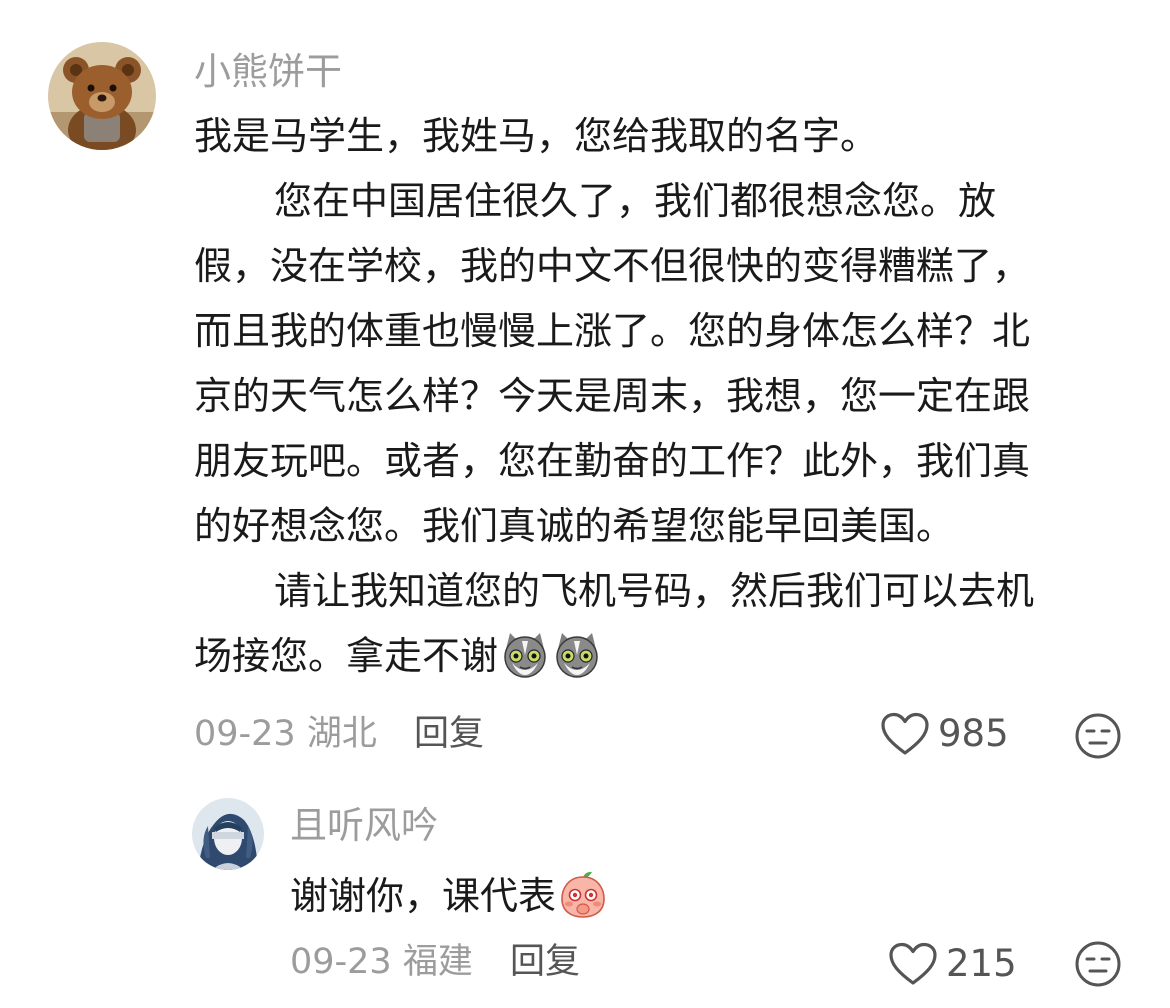 The height and width of the screenshot is (1008, 1170). I want to click on like-count: 985, so click(973, 733).